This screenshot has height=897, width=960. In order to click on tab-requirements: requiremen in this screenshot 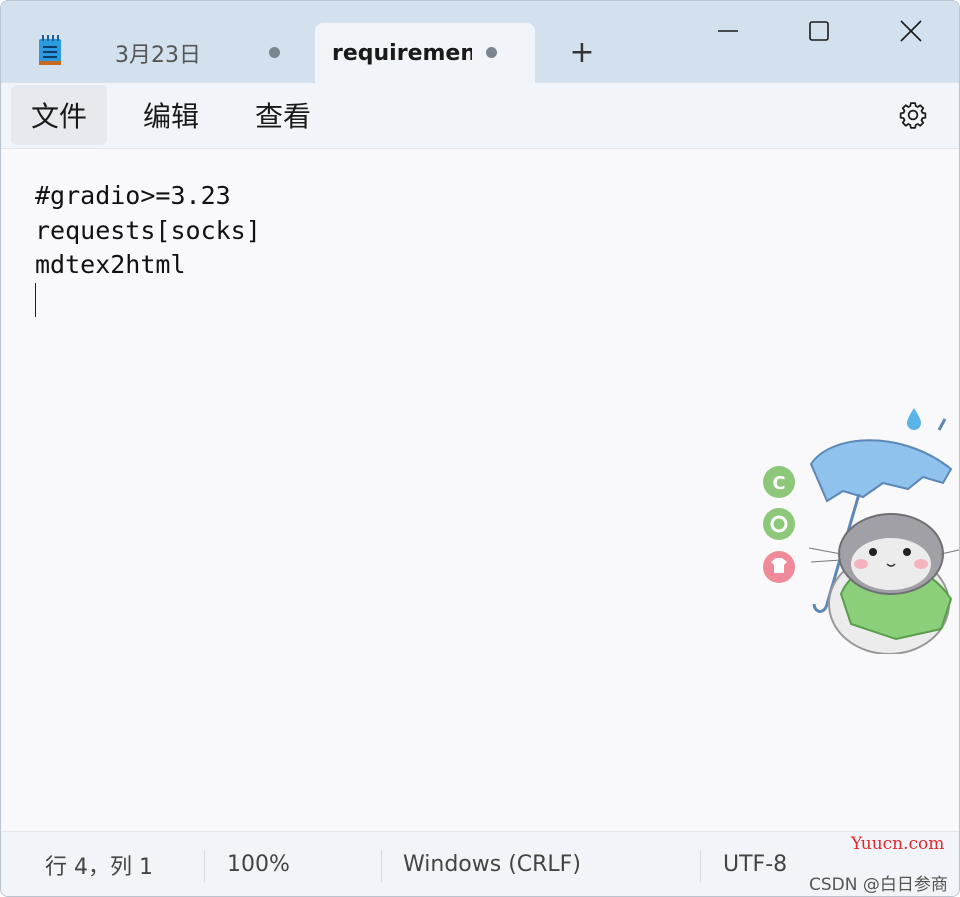, I will do `click(425, 53)`.